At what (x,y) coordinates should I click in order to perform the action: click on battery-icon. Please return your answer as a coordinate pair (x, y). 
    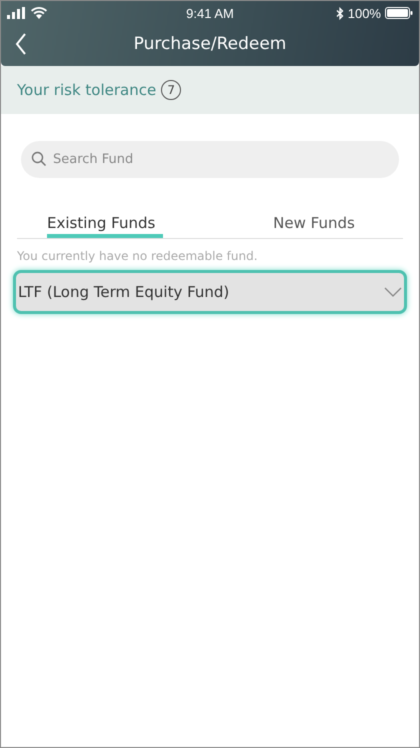
    Looking at the image, I should click on (398, 13).